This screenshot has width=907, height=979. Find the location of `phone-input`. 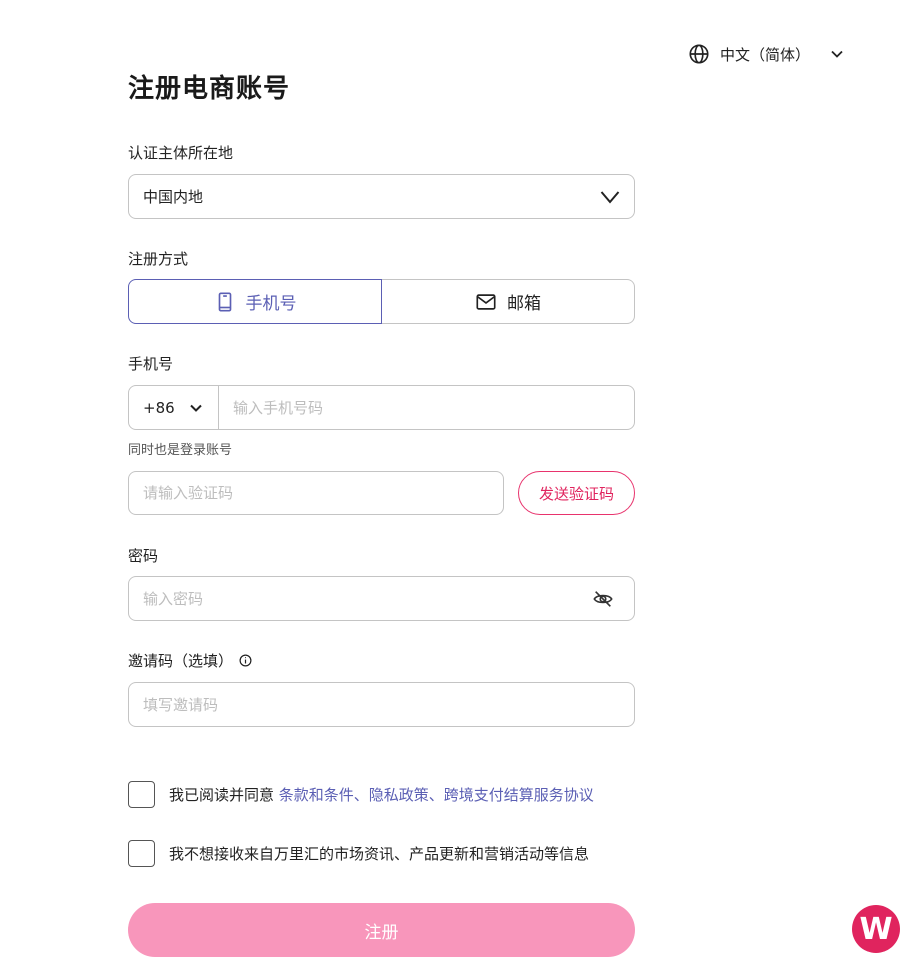

phone-input is located at coordinates (426, 407).